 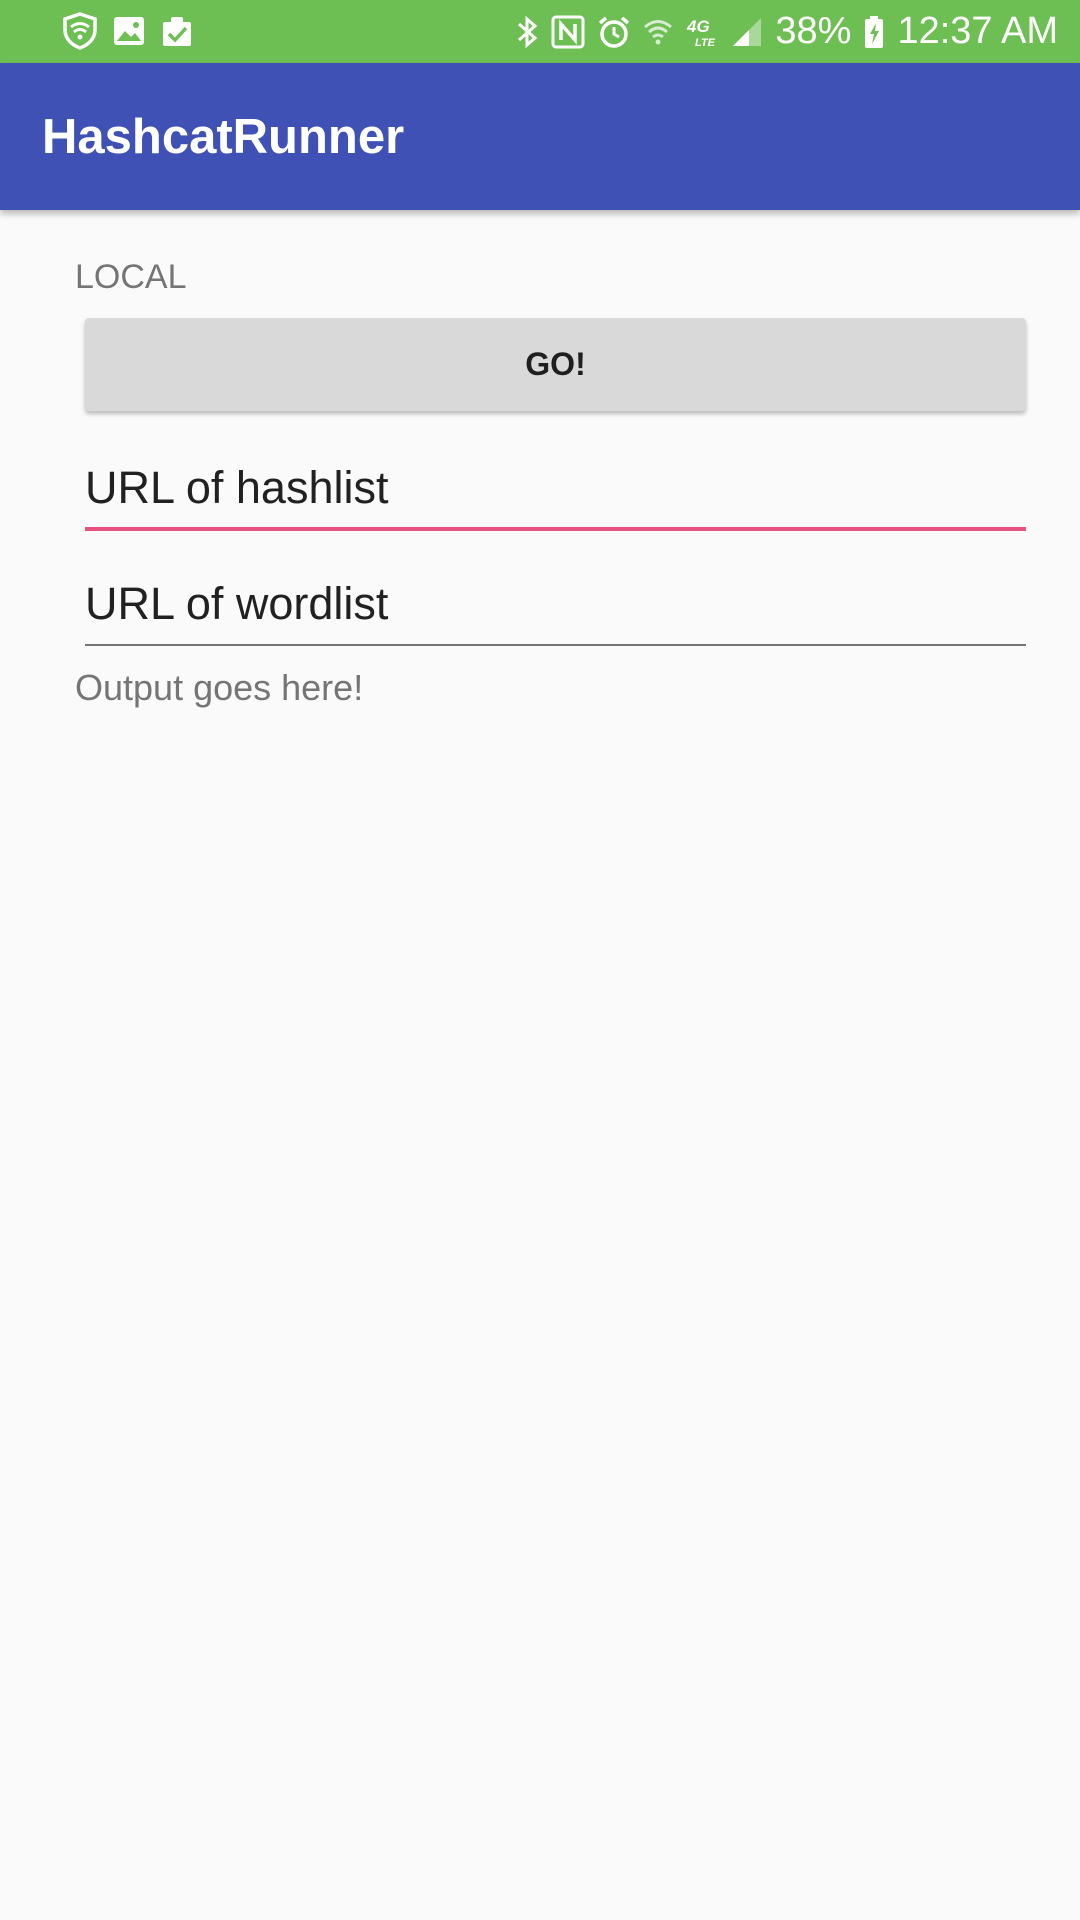 I want to click on status-bar: 4G LTE 38% 12:37 AM, so click(x=540, y=31).